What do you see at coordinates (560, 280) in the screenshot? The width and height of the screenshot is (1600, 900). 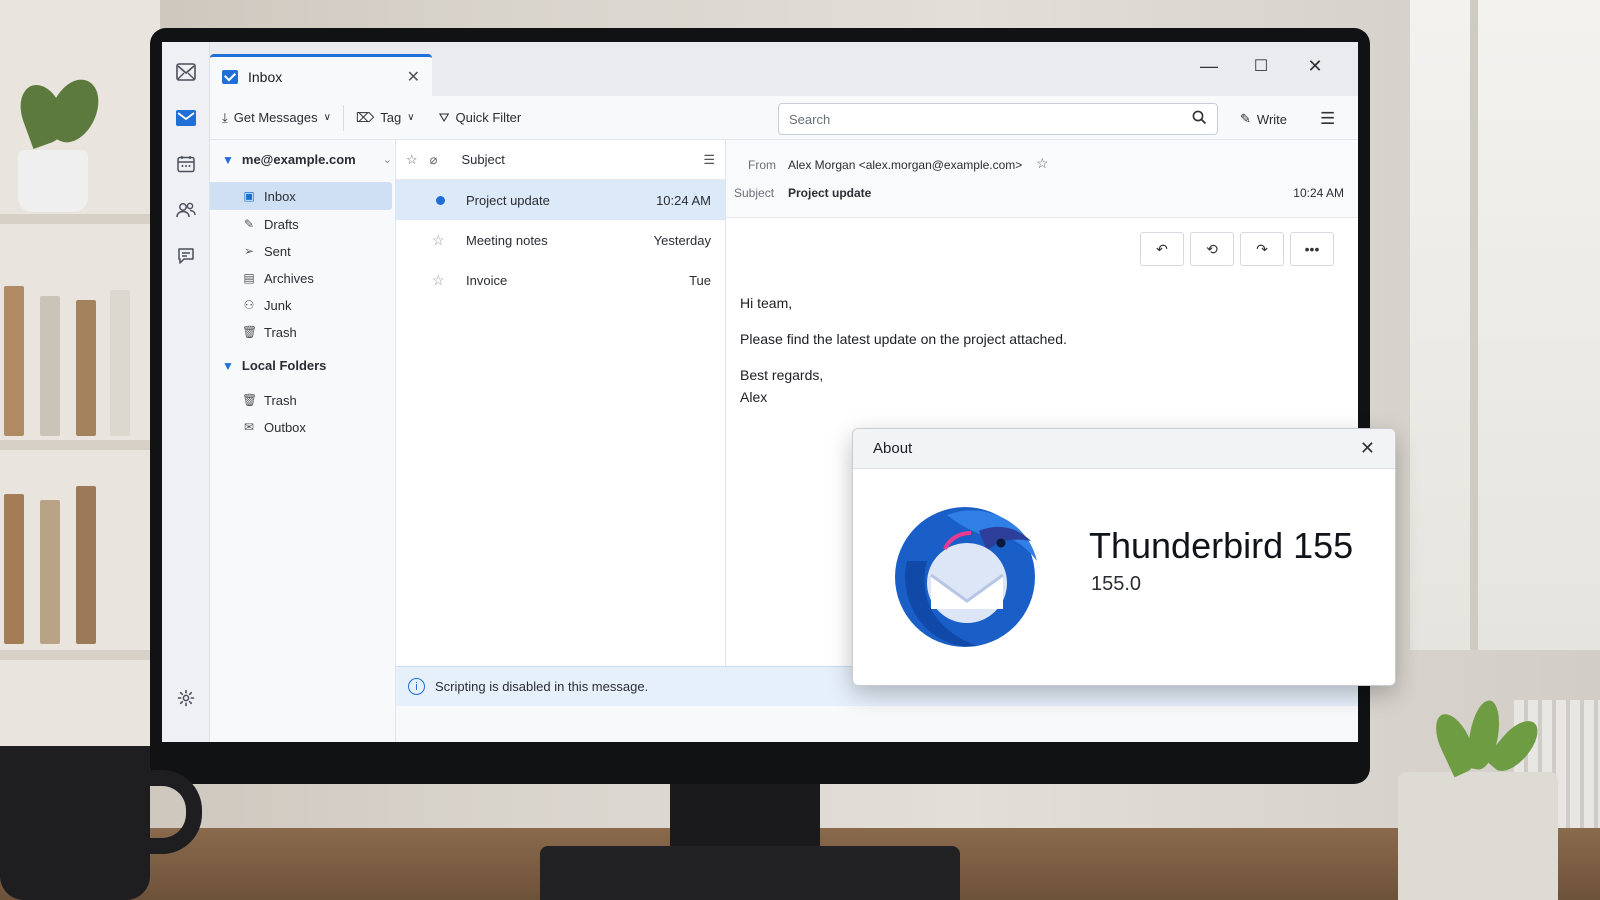 I see `message-row: ☆ Invoice Tue` at bounding box center [560, 280].